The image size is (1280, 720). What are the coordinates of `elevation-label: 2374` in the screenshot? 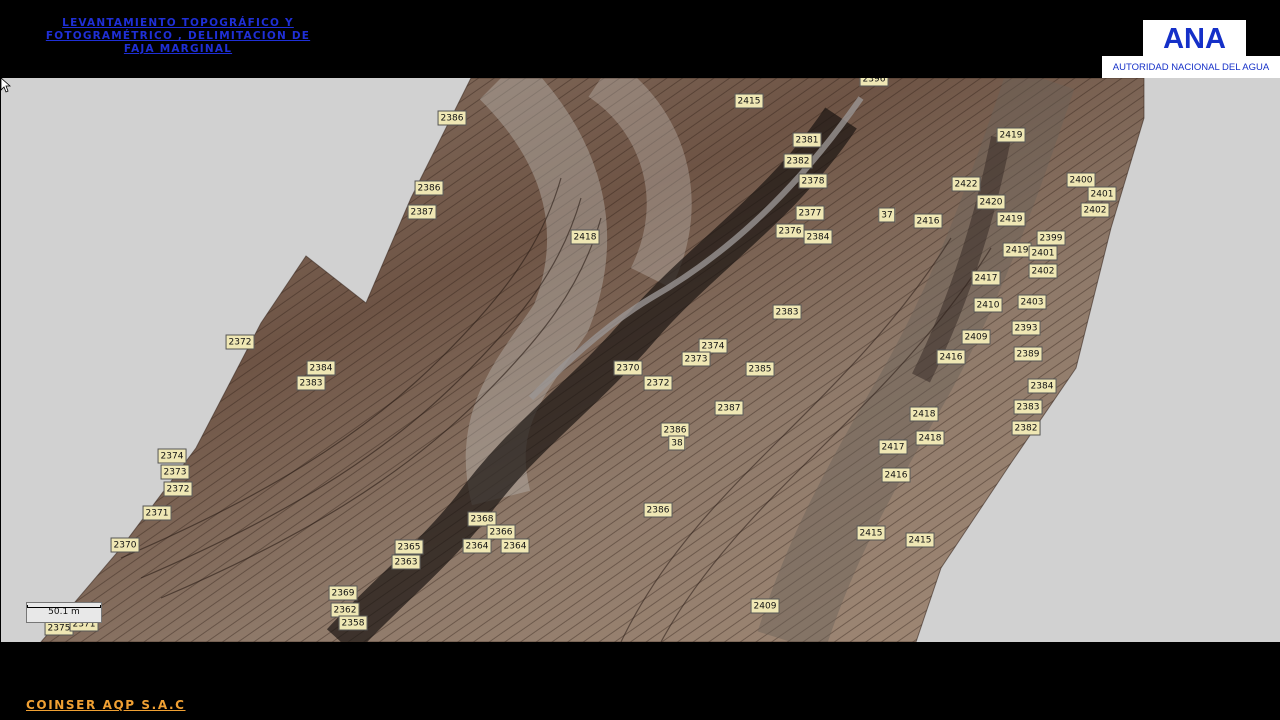 It's located at (172, 456).